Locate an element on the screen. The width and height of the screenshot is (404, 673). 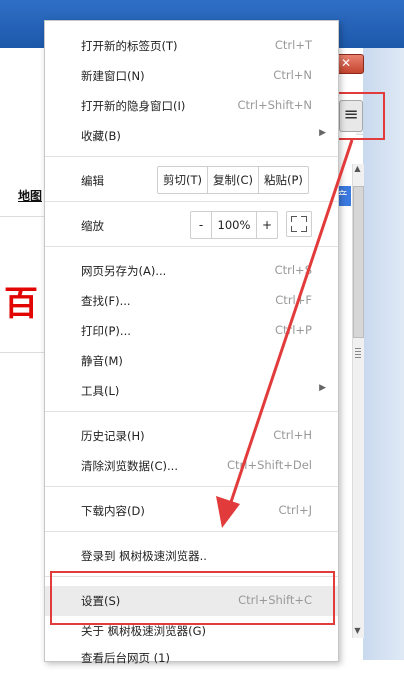
menu-item-shortcut: Ctrl+S is located at coordinates (293, 270).